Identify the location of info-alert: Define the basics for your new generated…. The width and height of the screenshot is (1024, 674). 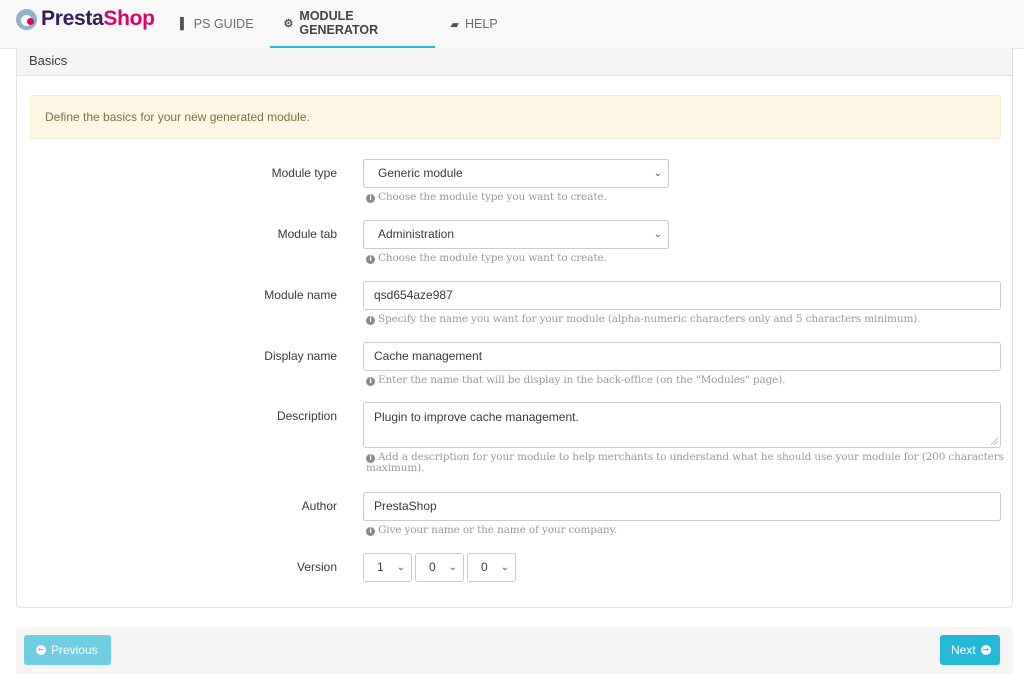
(515, 117).